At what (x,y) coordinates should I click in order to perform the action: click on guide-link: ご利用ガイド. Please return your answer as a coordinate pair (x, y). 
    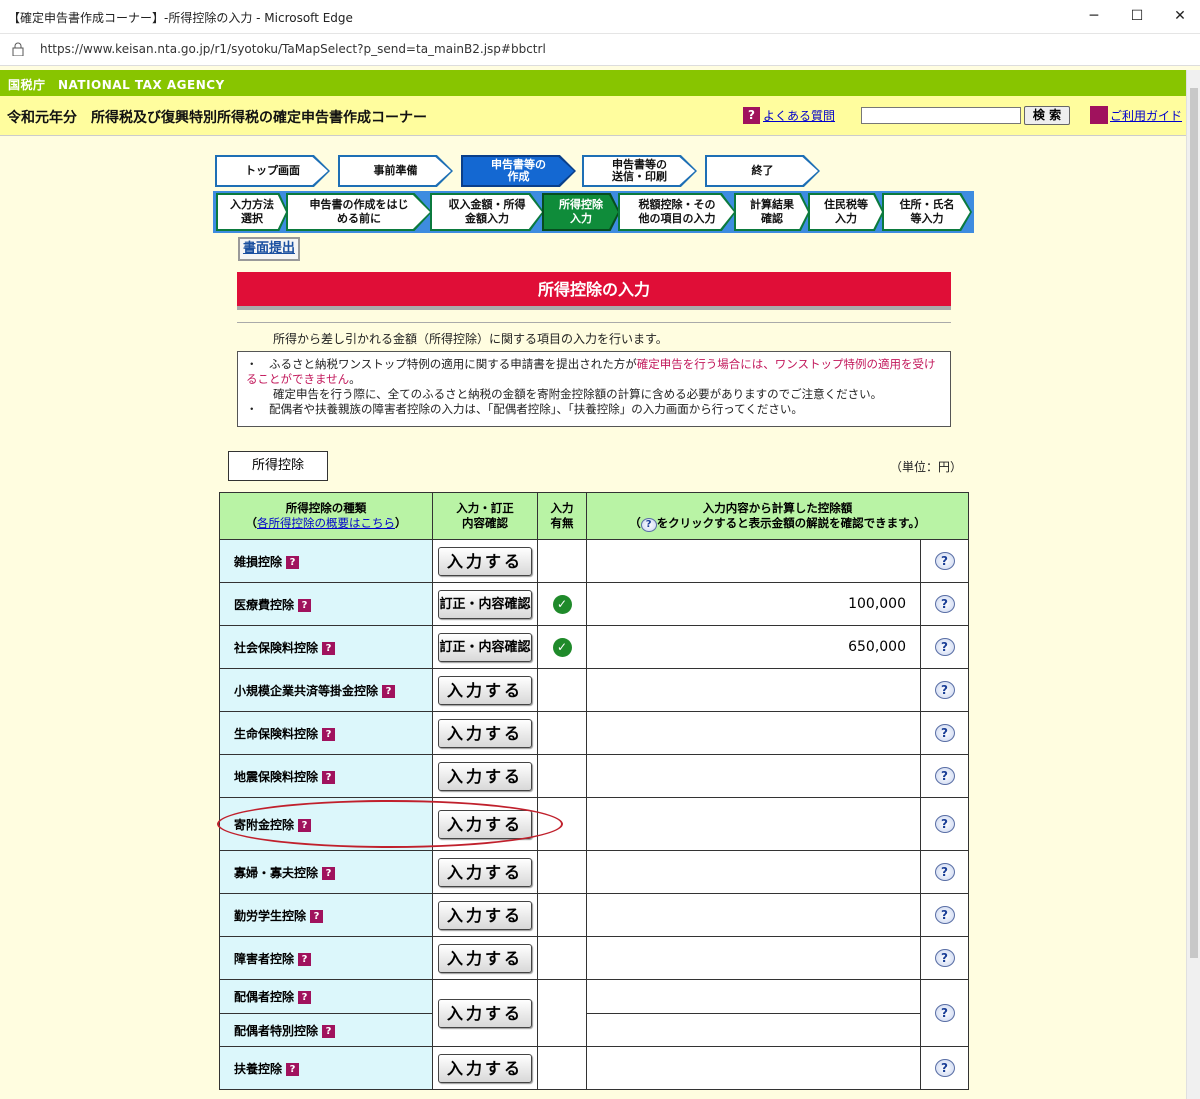
    Looking at the image, I should click on (1146, 115).